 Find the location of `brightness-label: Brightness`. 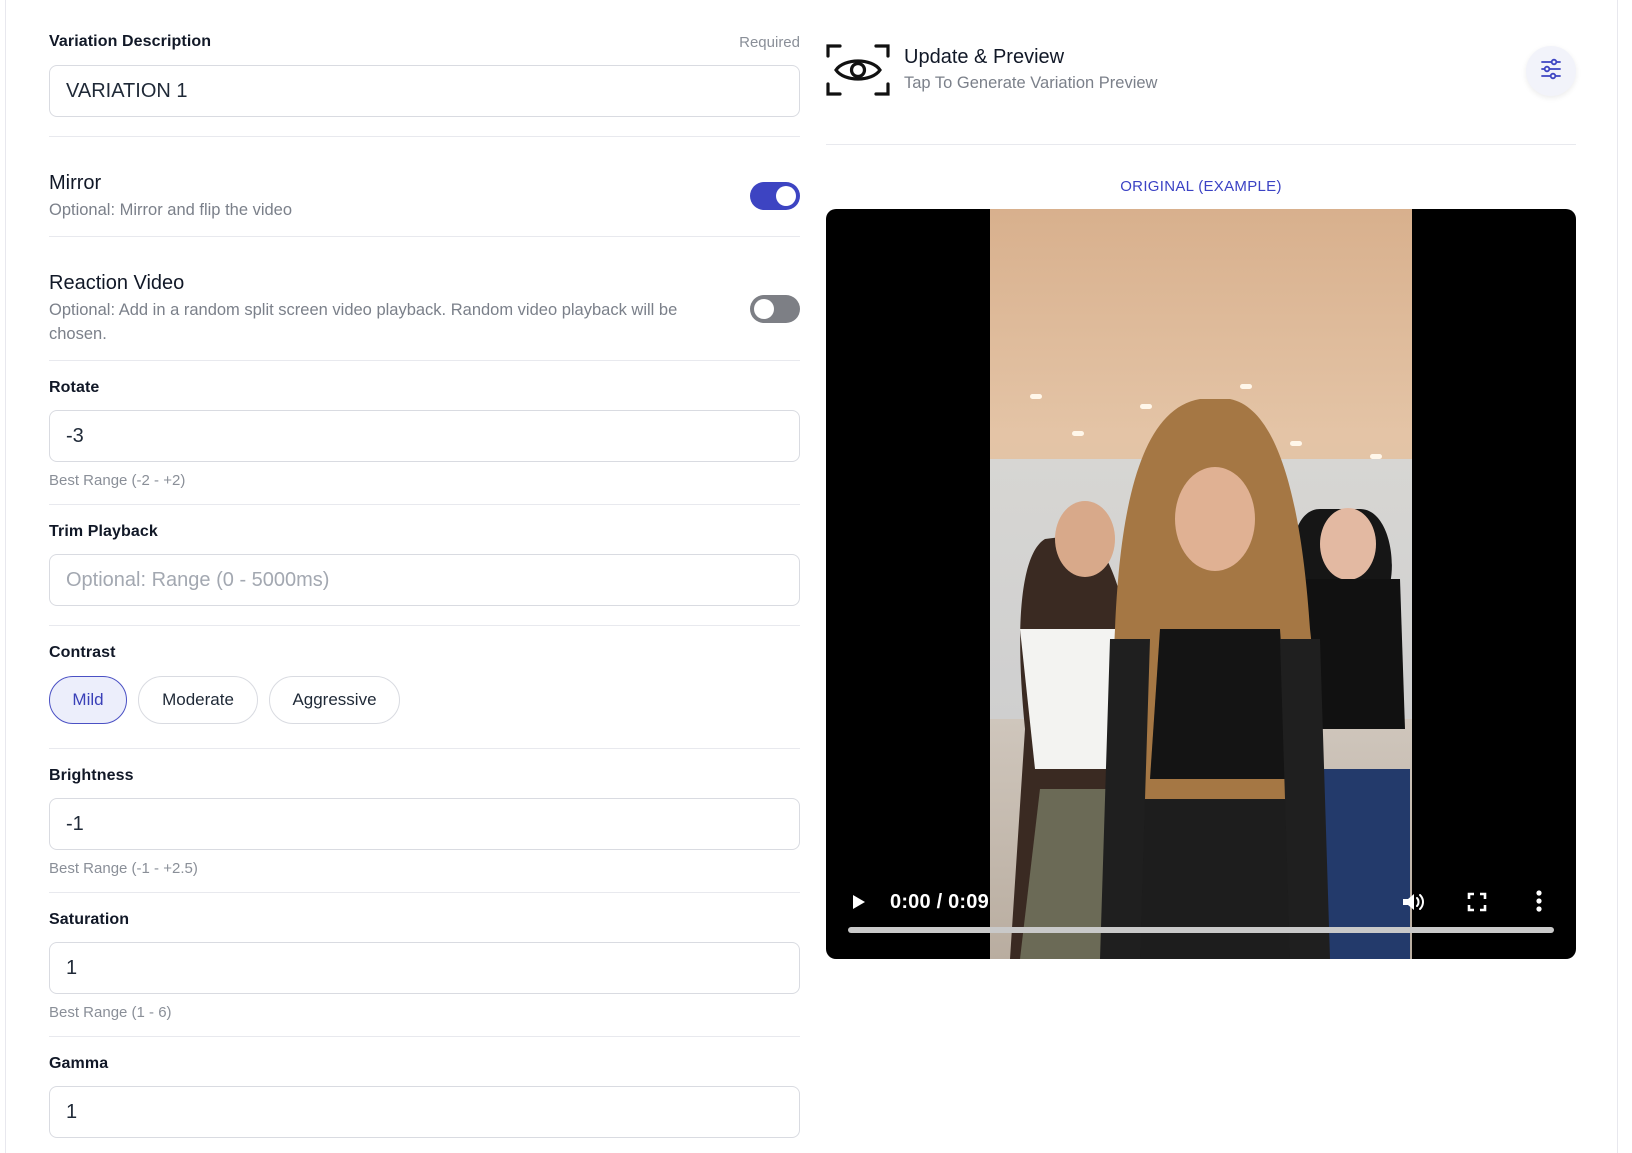

brightness-label: Brightness is located at coordinates (91, 775).